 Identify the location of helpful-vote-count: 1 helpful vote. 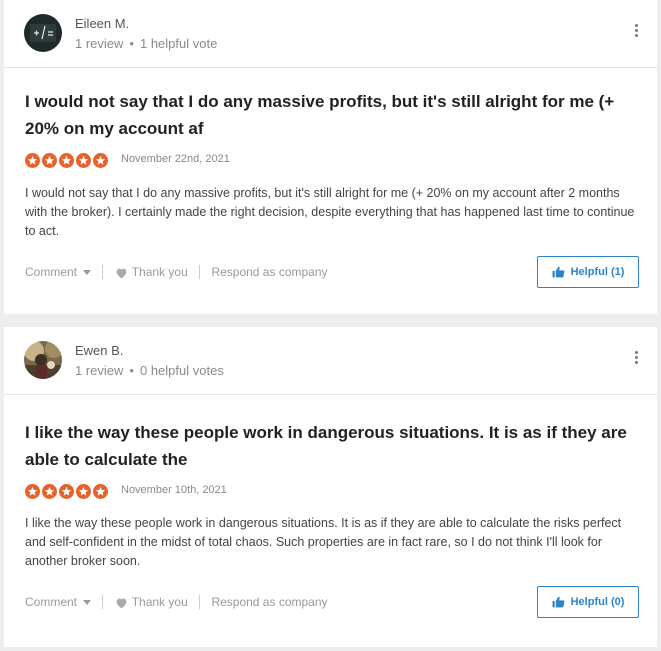
(178, 43).